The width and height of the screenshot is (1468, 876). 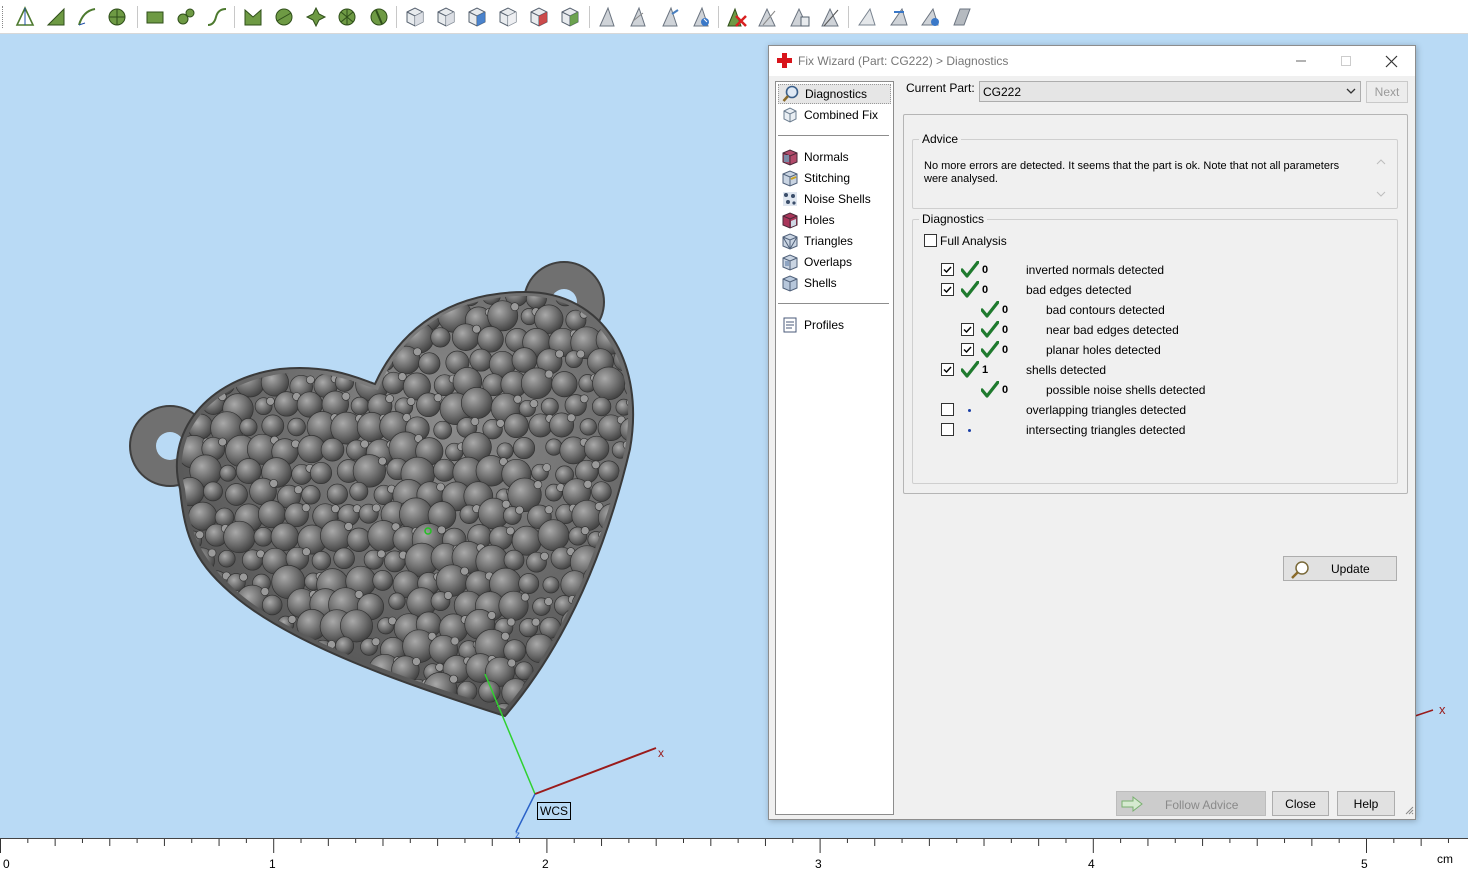 I want to click on follow-advice-button: Follow Advice, so click(x=1191, y=803).